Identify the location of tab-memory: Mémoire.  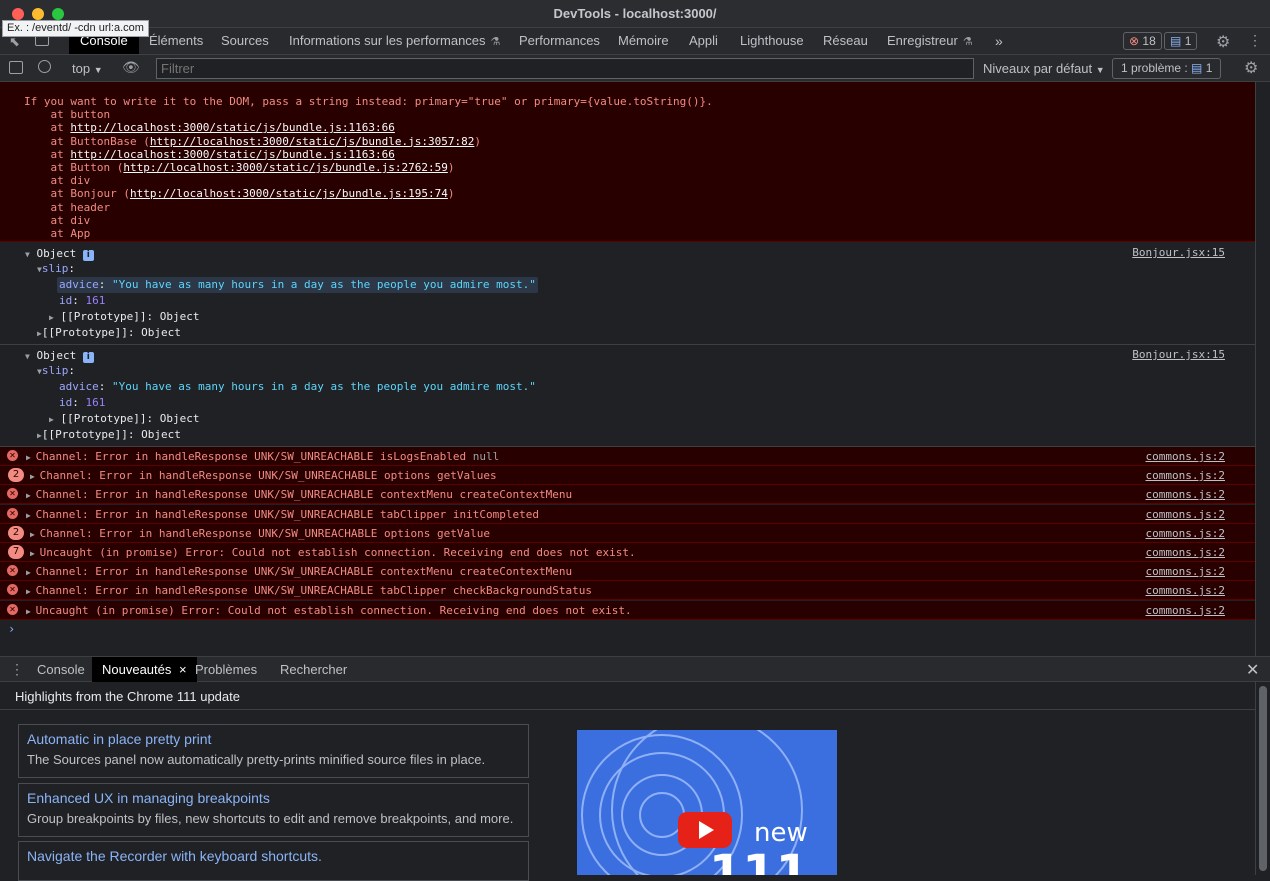
(643, 40).